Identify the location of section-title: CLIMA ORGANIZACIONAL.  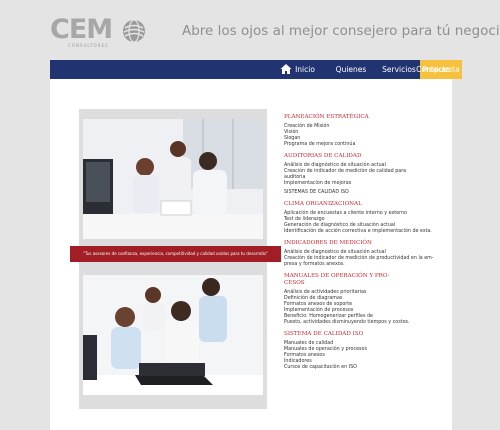
(323, 204).